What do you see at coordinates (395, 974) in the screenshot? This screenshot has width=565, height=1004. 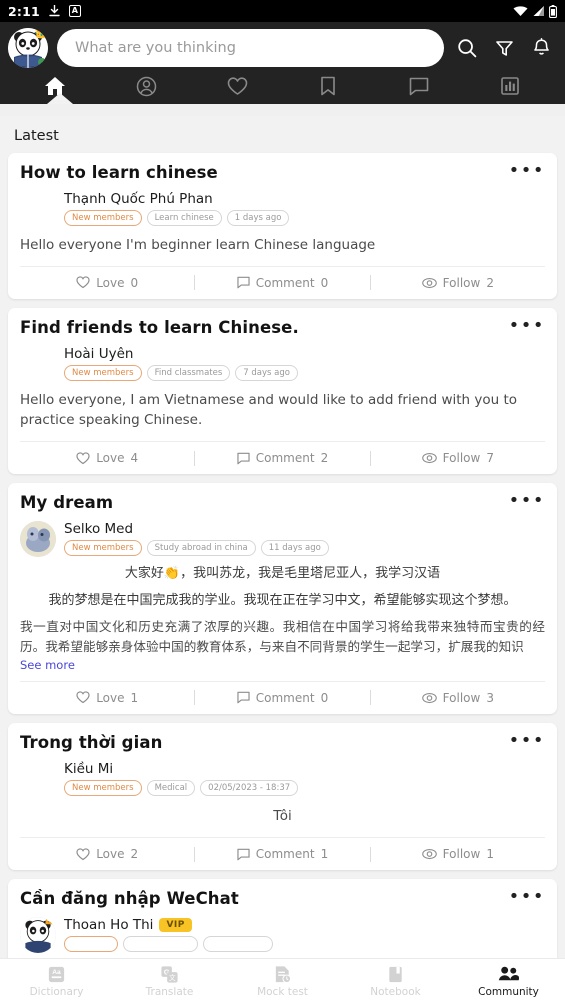 I see `notebook-icon` at bounding box center [395, 974].